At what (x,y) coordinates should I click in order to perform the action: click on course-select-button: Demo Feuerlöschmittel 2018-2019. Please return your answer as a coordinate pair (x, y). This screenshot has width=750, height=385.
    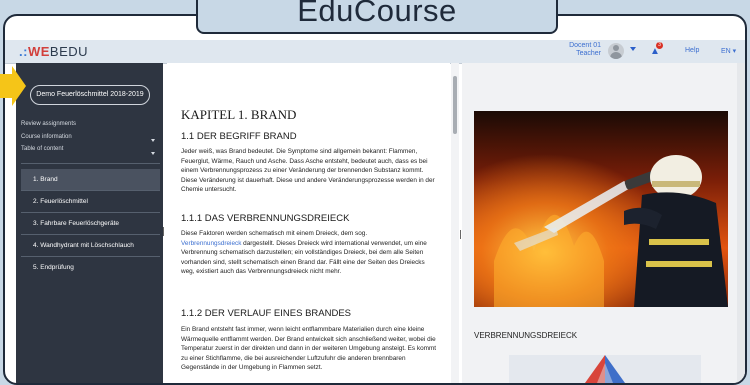
    Looking at the image, I should click on (90, 95).